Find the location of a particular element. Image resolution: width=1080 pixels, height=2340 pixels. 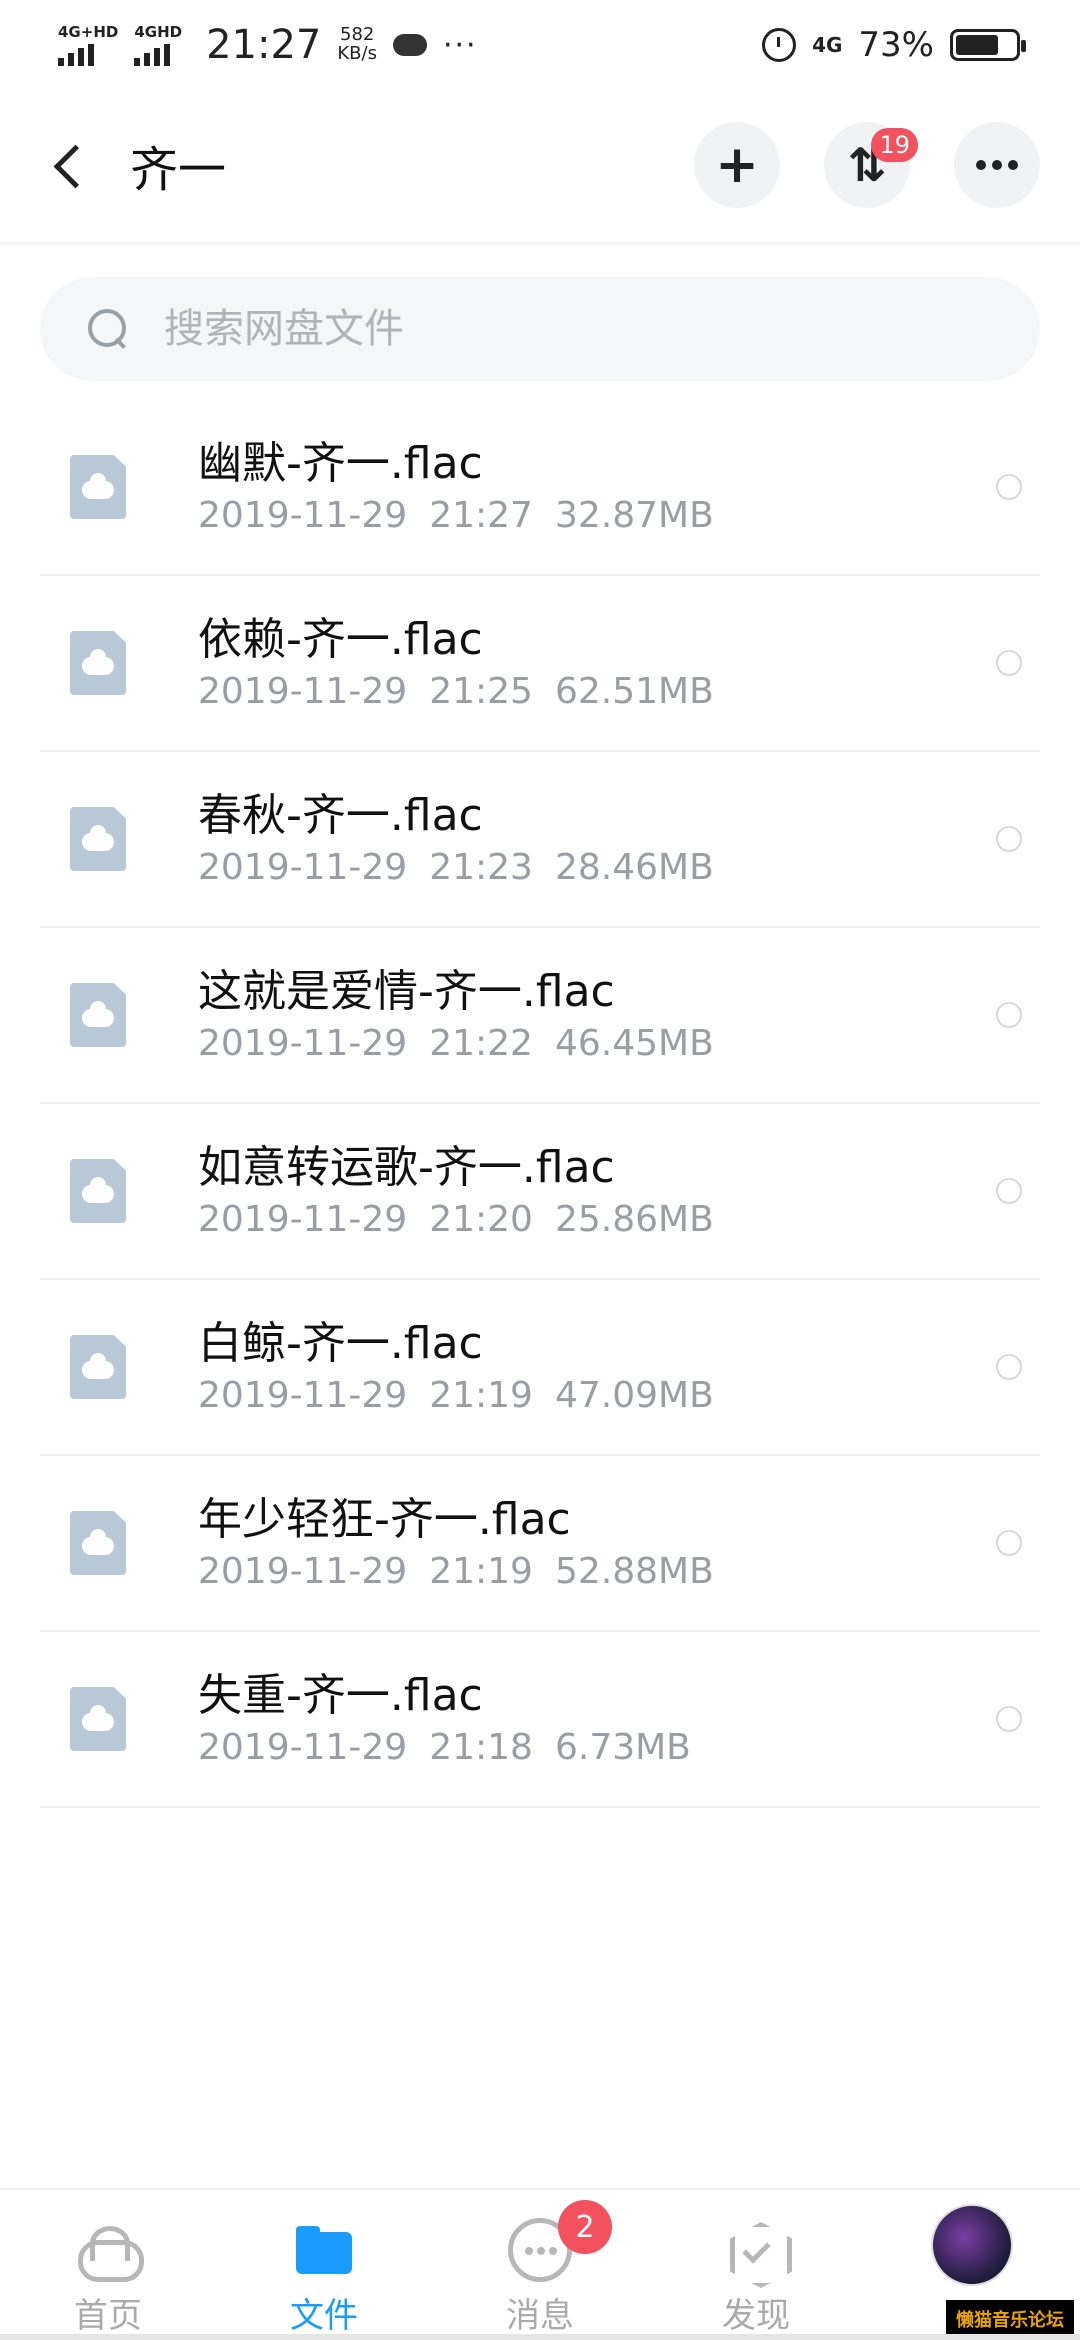

status-time: 21:27 is located at coordinates (264, 45).